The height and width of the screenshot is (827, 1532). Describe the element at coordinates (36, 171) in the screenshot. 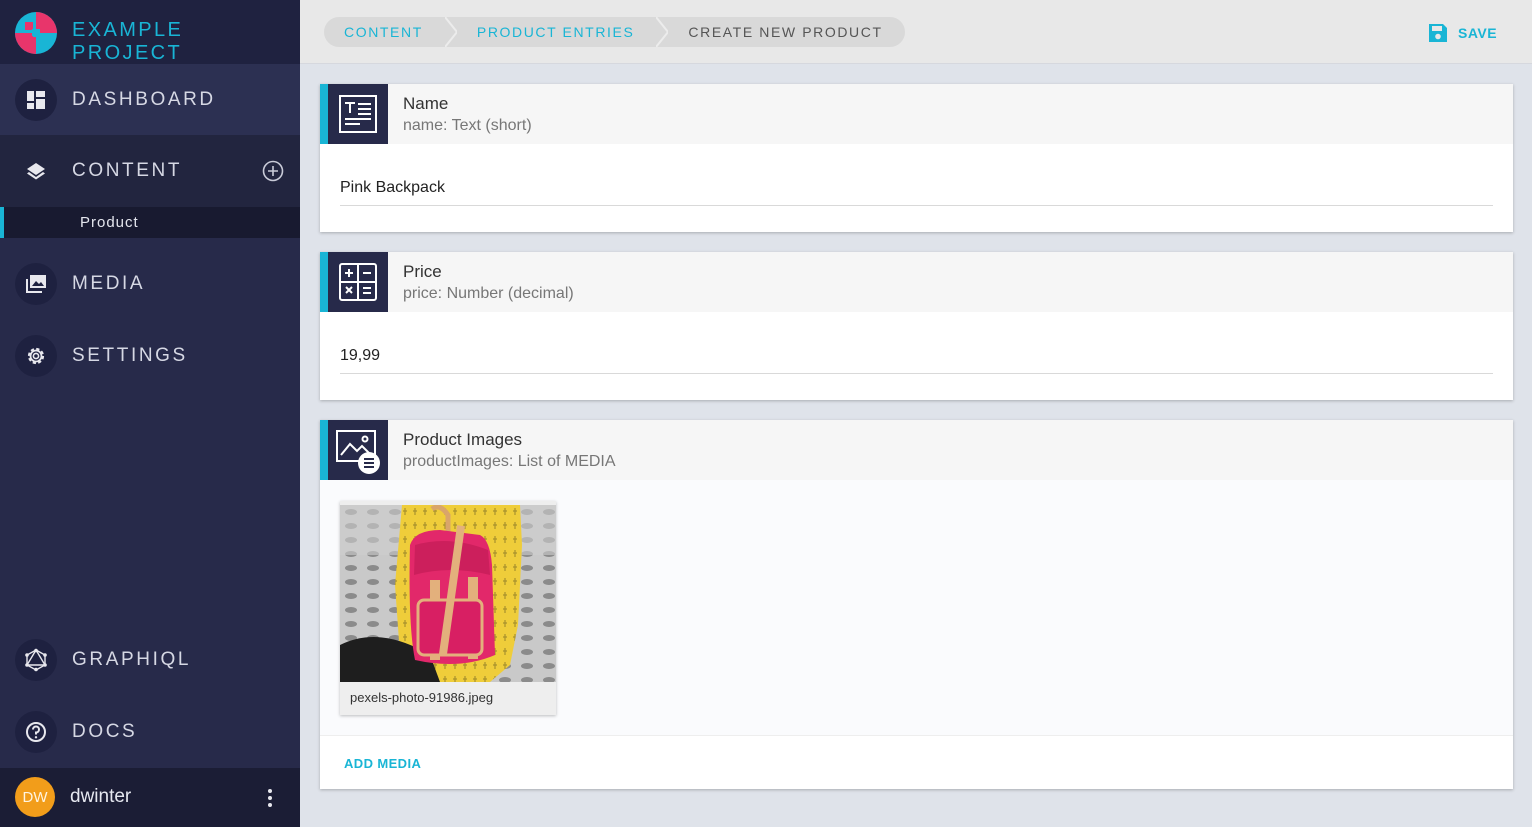

I see `layers-icon` at that location.